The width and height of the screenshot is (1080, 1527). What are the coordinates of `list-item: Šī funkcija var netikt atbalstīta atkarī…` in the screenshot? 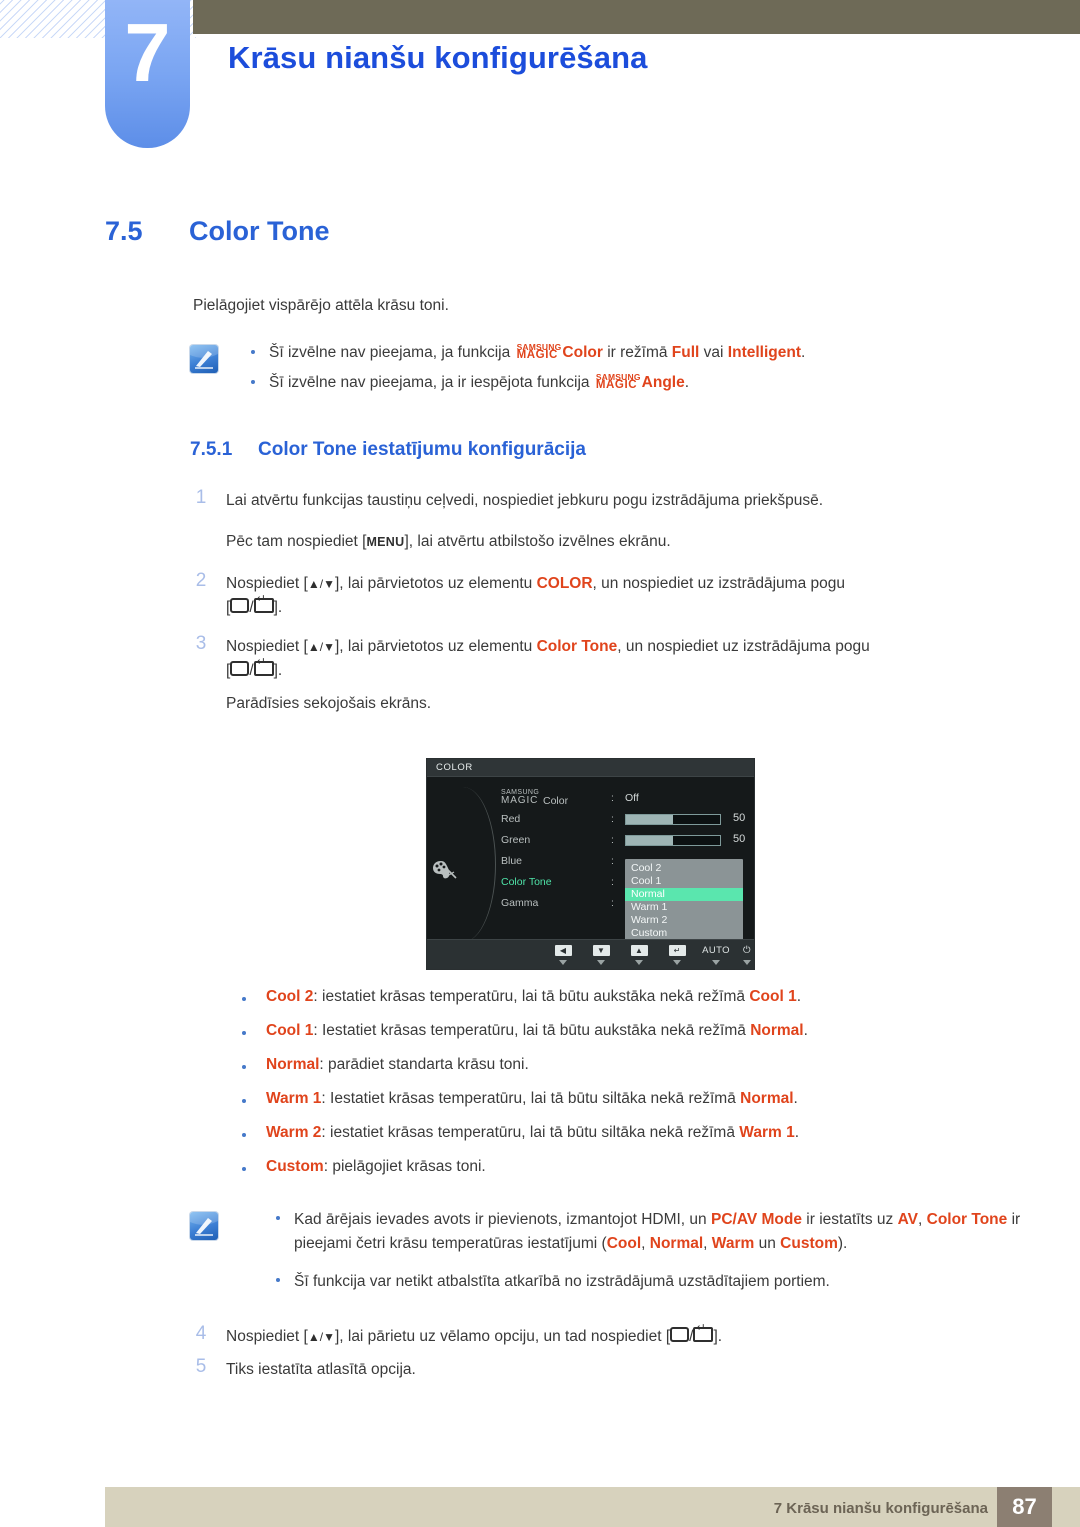 It's located at (648, 1282).